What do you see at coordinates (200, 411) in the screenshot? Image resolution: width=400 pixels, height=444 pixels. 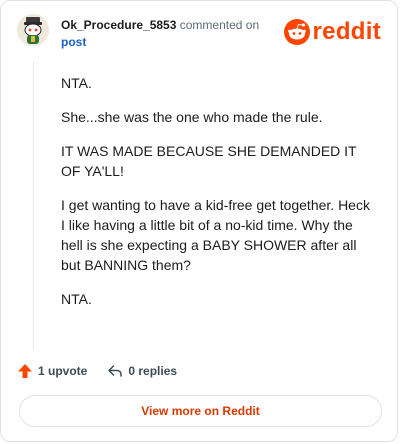 I see `view-more-on-reddit-button: View more on Reddit` at bounding box center [200, 411].